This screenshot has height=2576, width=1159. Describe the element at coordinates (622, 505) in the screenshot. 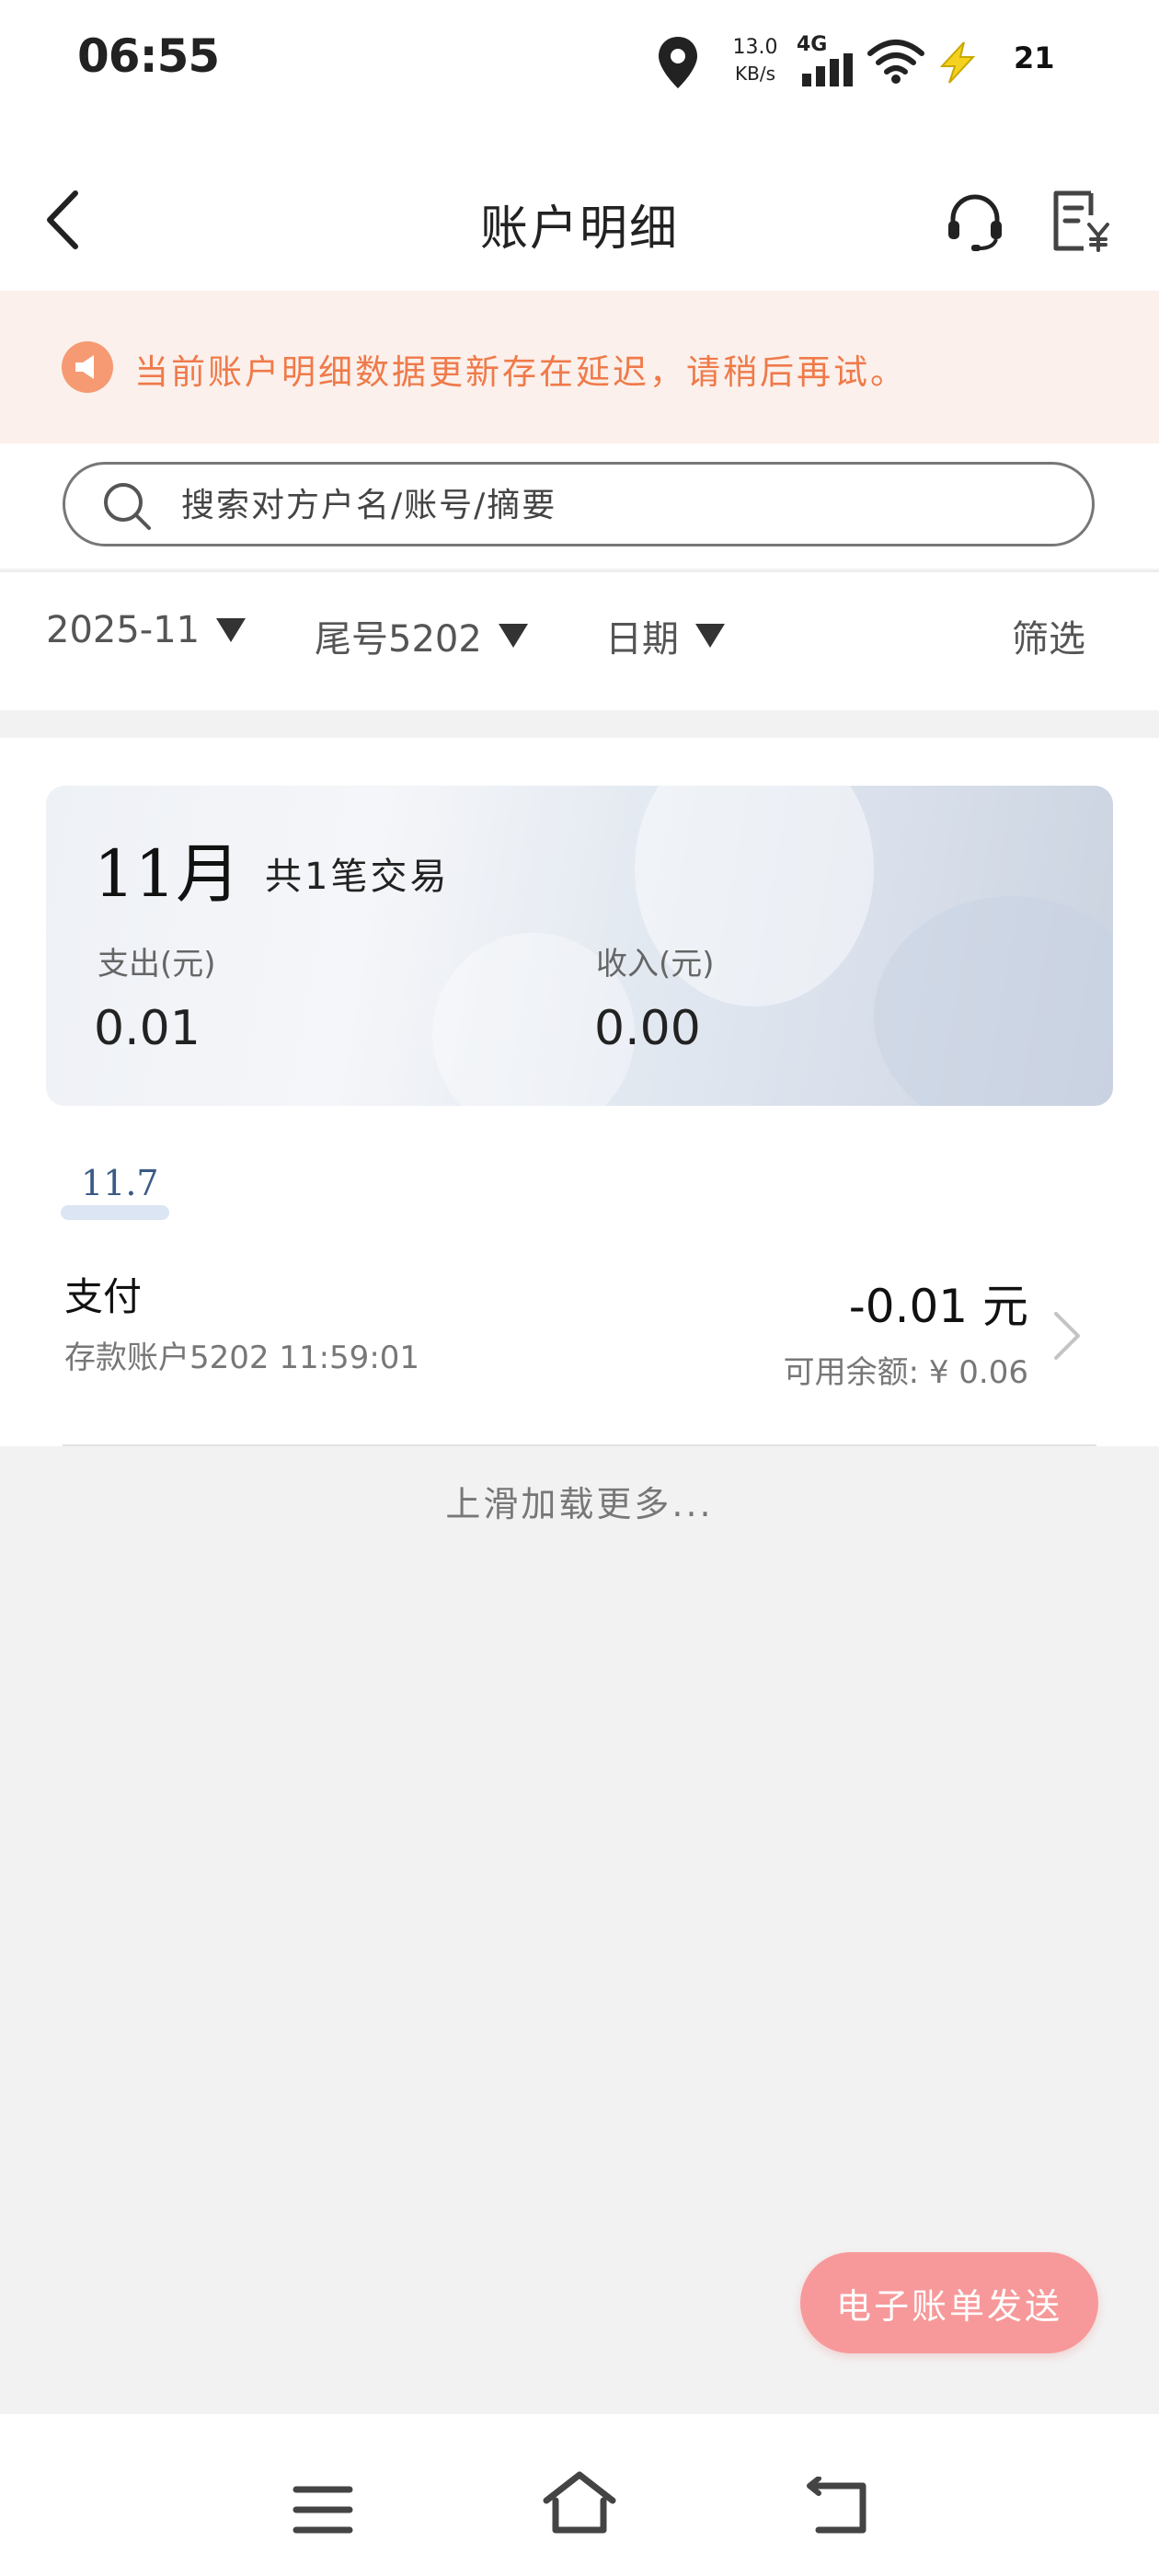

I see `search-input` at that location.